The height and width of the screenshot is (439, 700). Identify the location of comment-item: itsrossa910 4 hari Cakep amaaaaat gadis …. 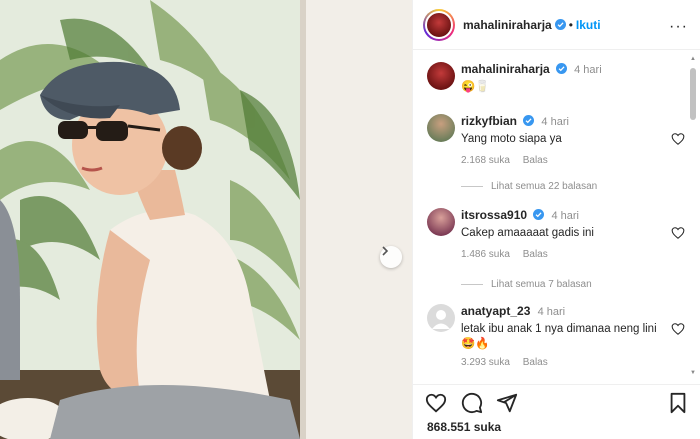
(556, 234).